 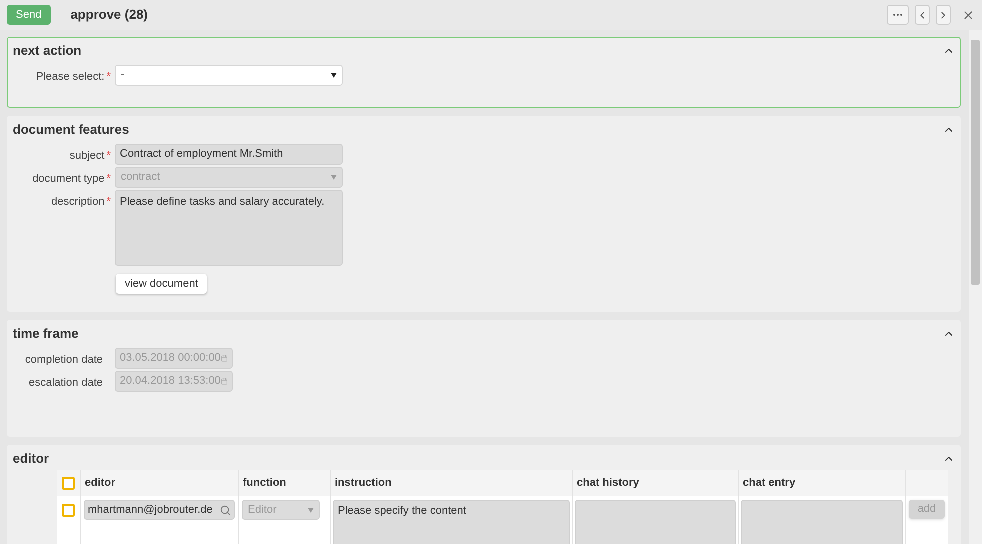 What do you see at coordinates (160, 483) in the screenshot?
I see `column-header: editor` at bounding box center [160, 483].